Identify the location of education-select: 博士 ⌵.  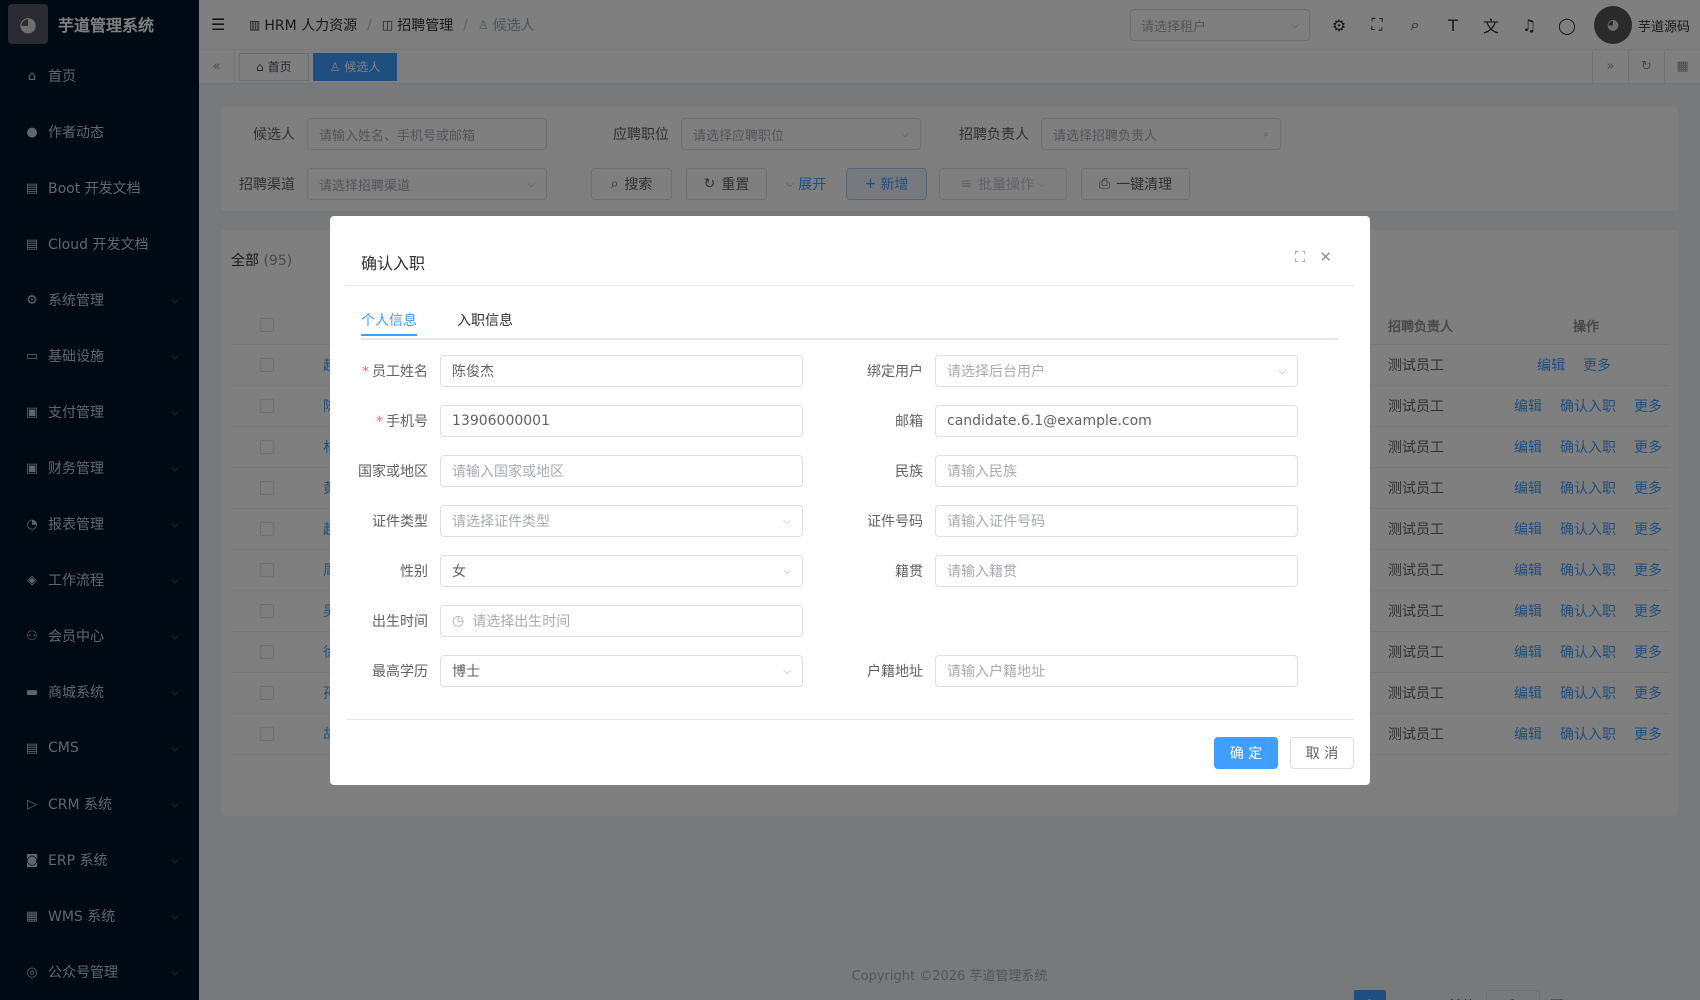
(621, 671).